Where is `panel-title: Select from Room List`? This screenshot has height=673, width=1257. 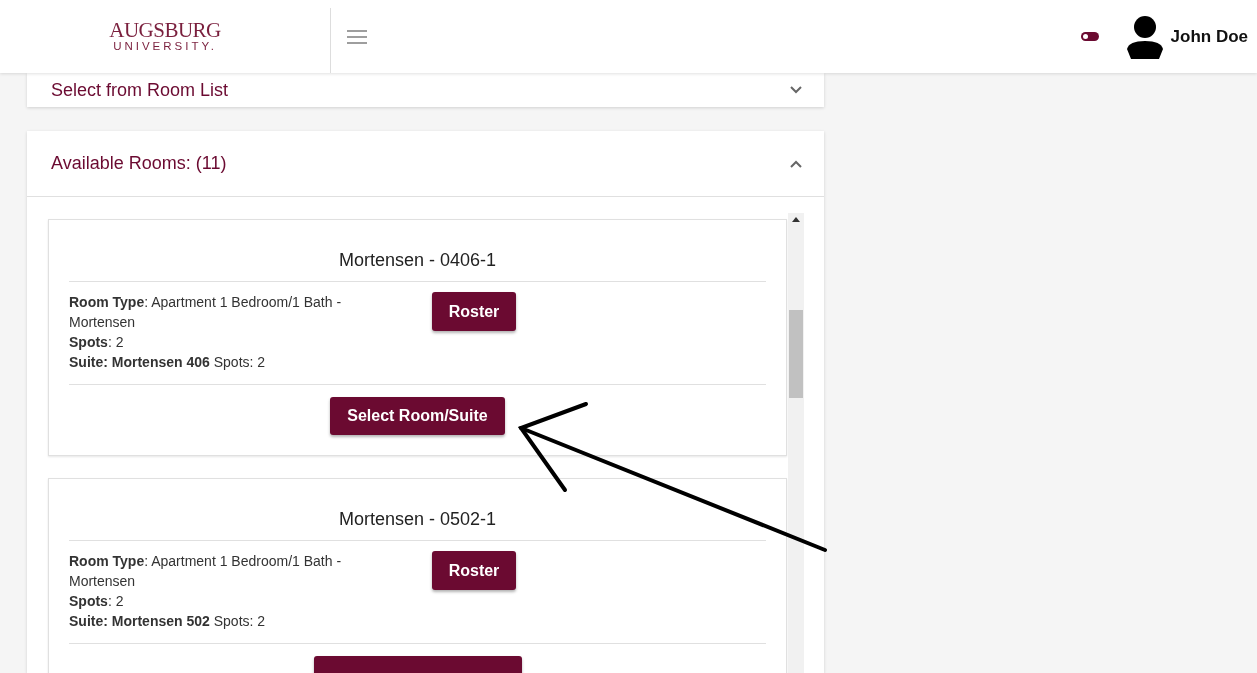 panel-title: Select from Room List is located at coordinates (140, 90).